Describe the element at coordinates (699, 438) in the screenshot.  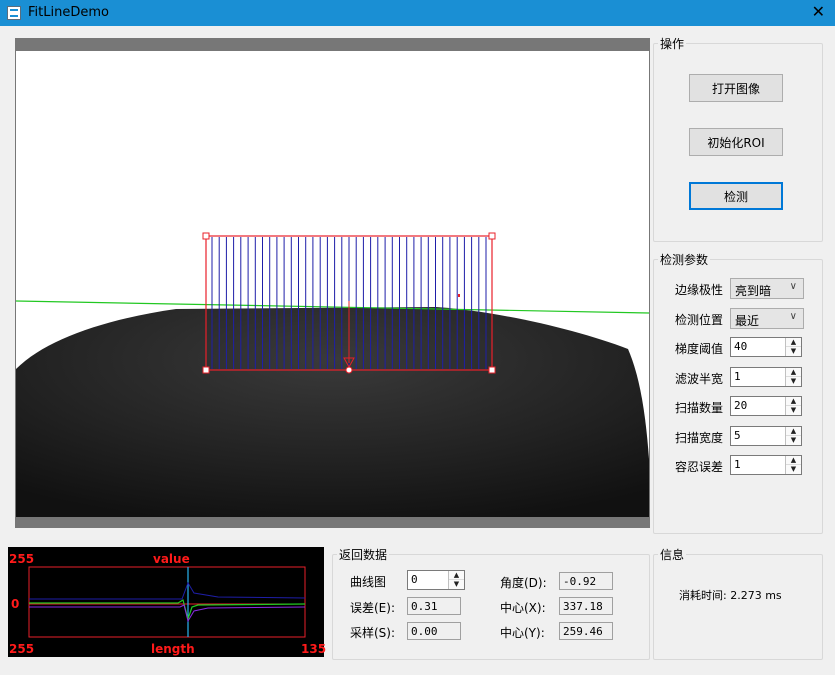
I see `scan-width-label: 扫描宽度` at that location.